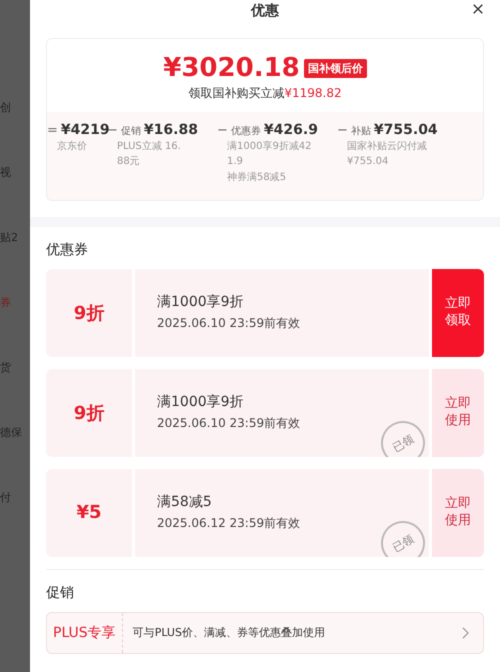 This screenshot has width=500, height=672. Describe the element at coordinates (11, 432) in the screenshot. I see `background-text: 德保` at that location.